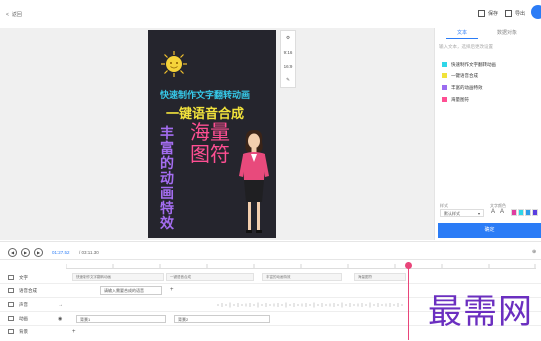 Image resolution: width=541 pixels, height=341 pixels. I want to click on timeline-ruler, so click(301, 264).